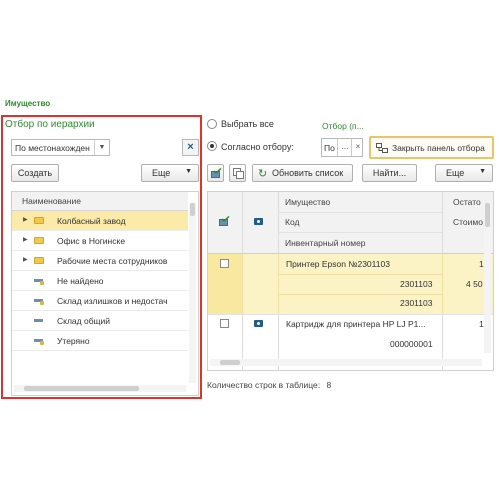 The image size is (500, 500). I want to click on row-item-name: Принтер Epson №2301103, so click(338, 264).